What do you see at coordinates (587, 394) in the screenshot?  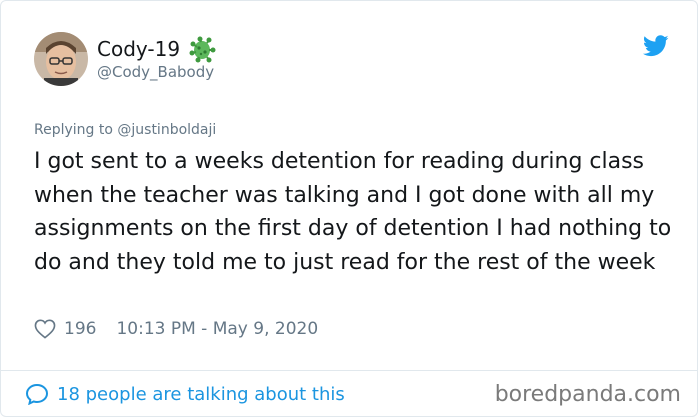 I see `boredpanda-watermark: boredpanda.com` at bounding box center [587, 394].